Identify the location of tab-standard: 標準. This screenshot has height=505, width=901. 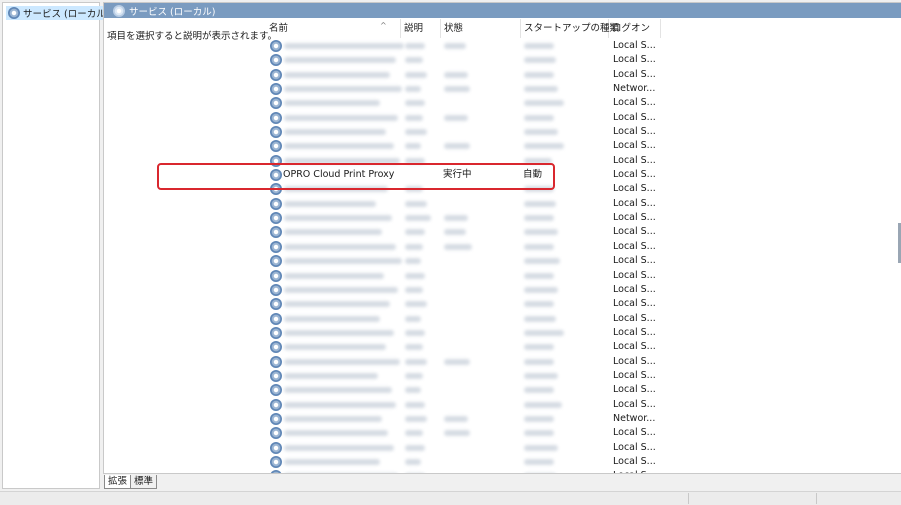
(144, 482).